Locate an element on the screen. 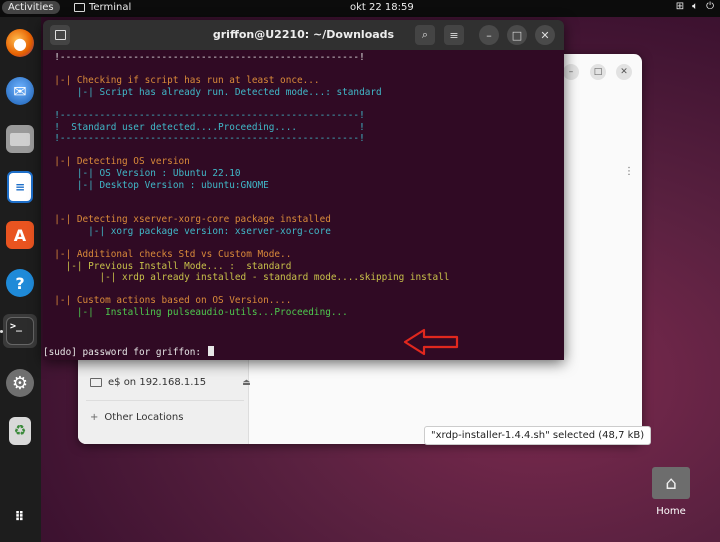  text-cursor is located at coordinates (210, 351).